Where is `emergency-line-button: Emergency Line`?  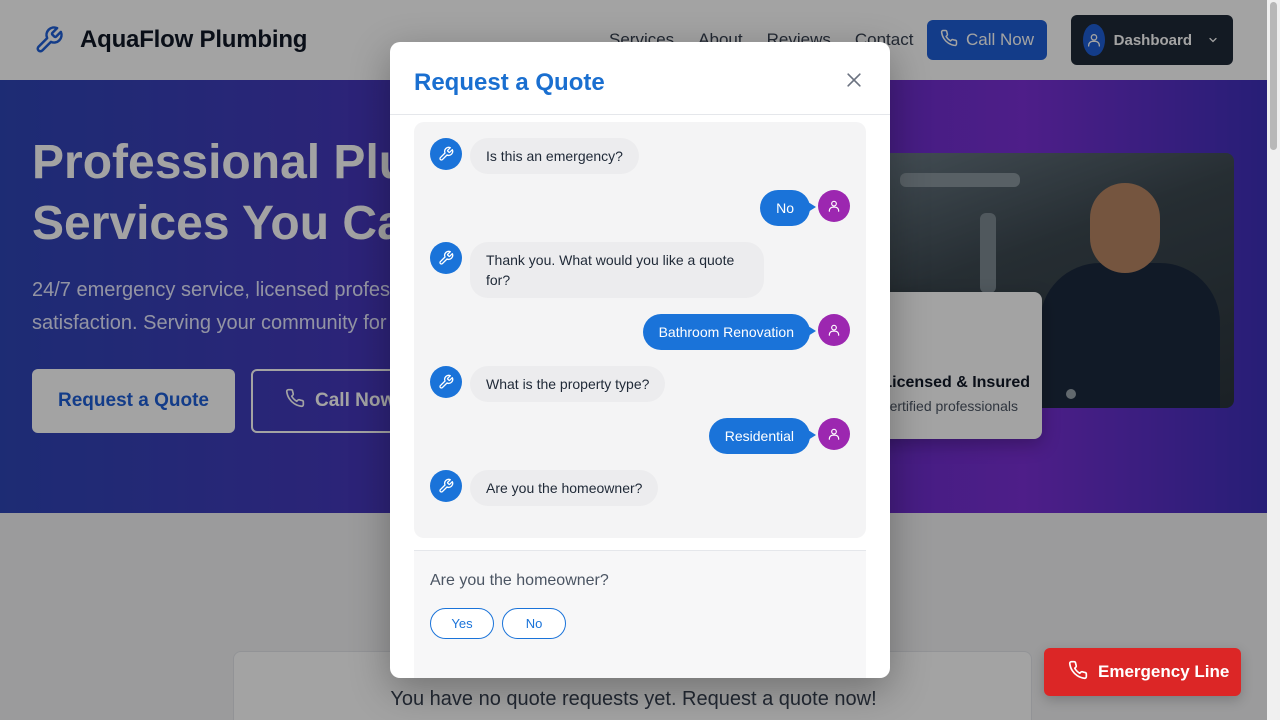
emergency-line-button: Emergency Line is located at coordinates (1142, 672).